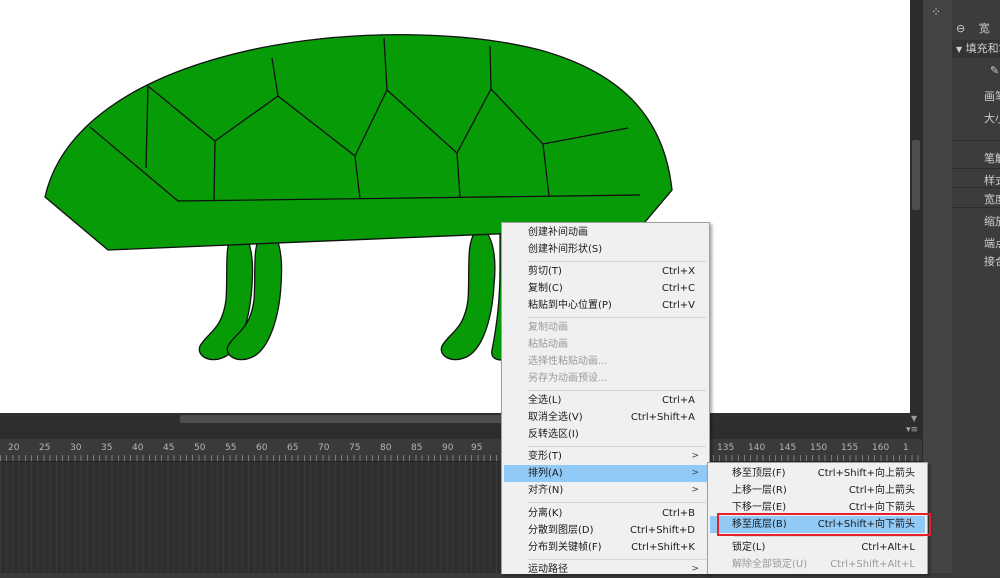  I want to click on join-label: 接合, so click(992, 261).